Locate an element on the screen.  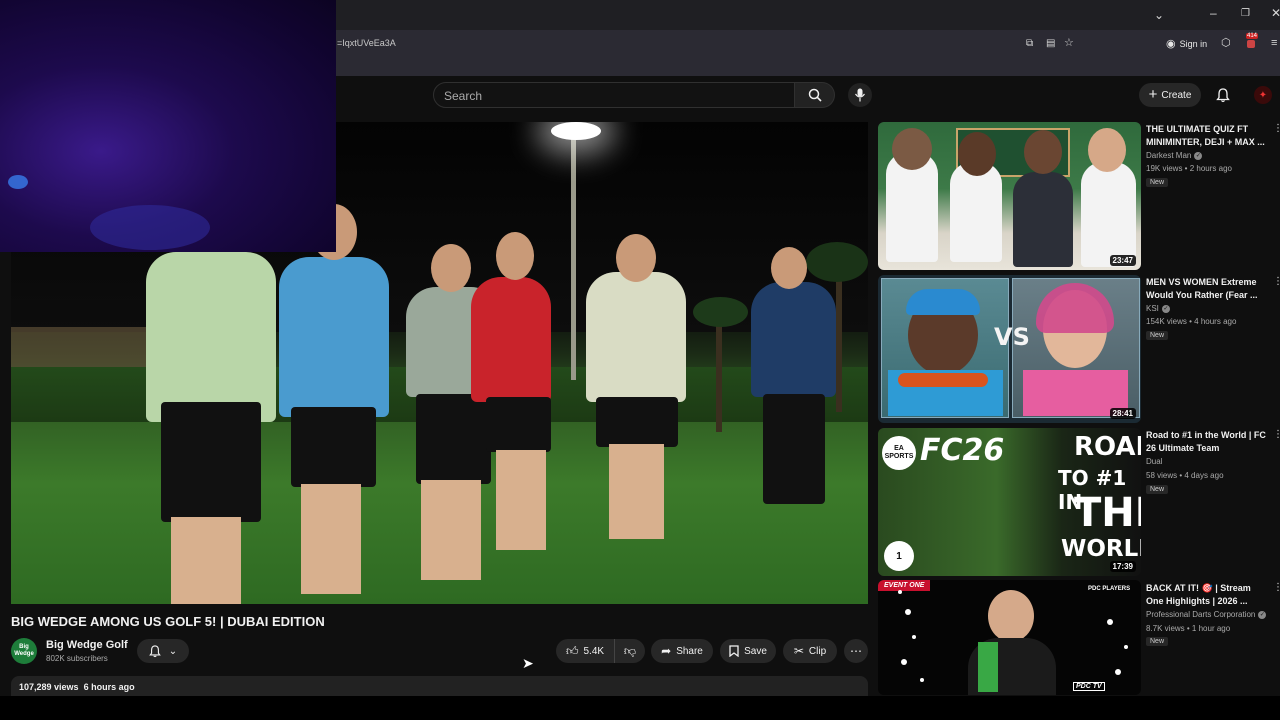
more-actions-button: ⋯ is located at coordinates (856, 651).